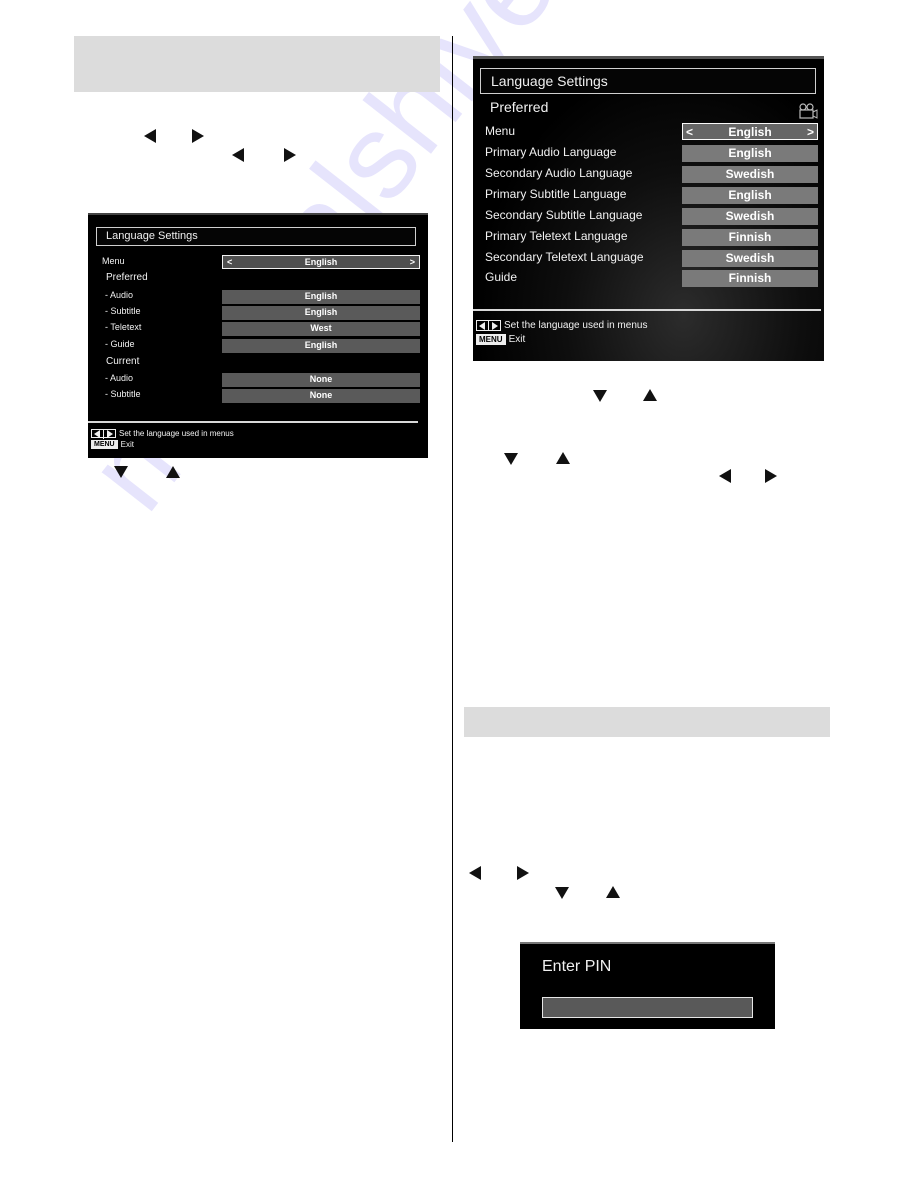 Image resolution: width=918 pixels, height=1188 pixels. Describe the element at coordinates (123, 311) in the screenshot. I see `preferred-subtitle-label: - Subtitle` at that location.